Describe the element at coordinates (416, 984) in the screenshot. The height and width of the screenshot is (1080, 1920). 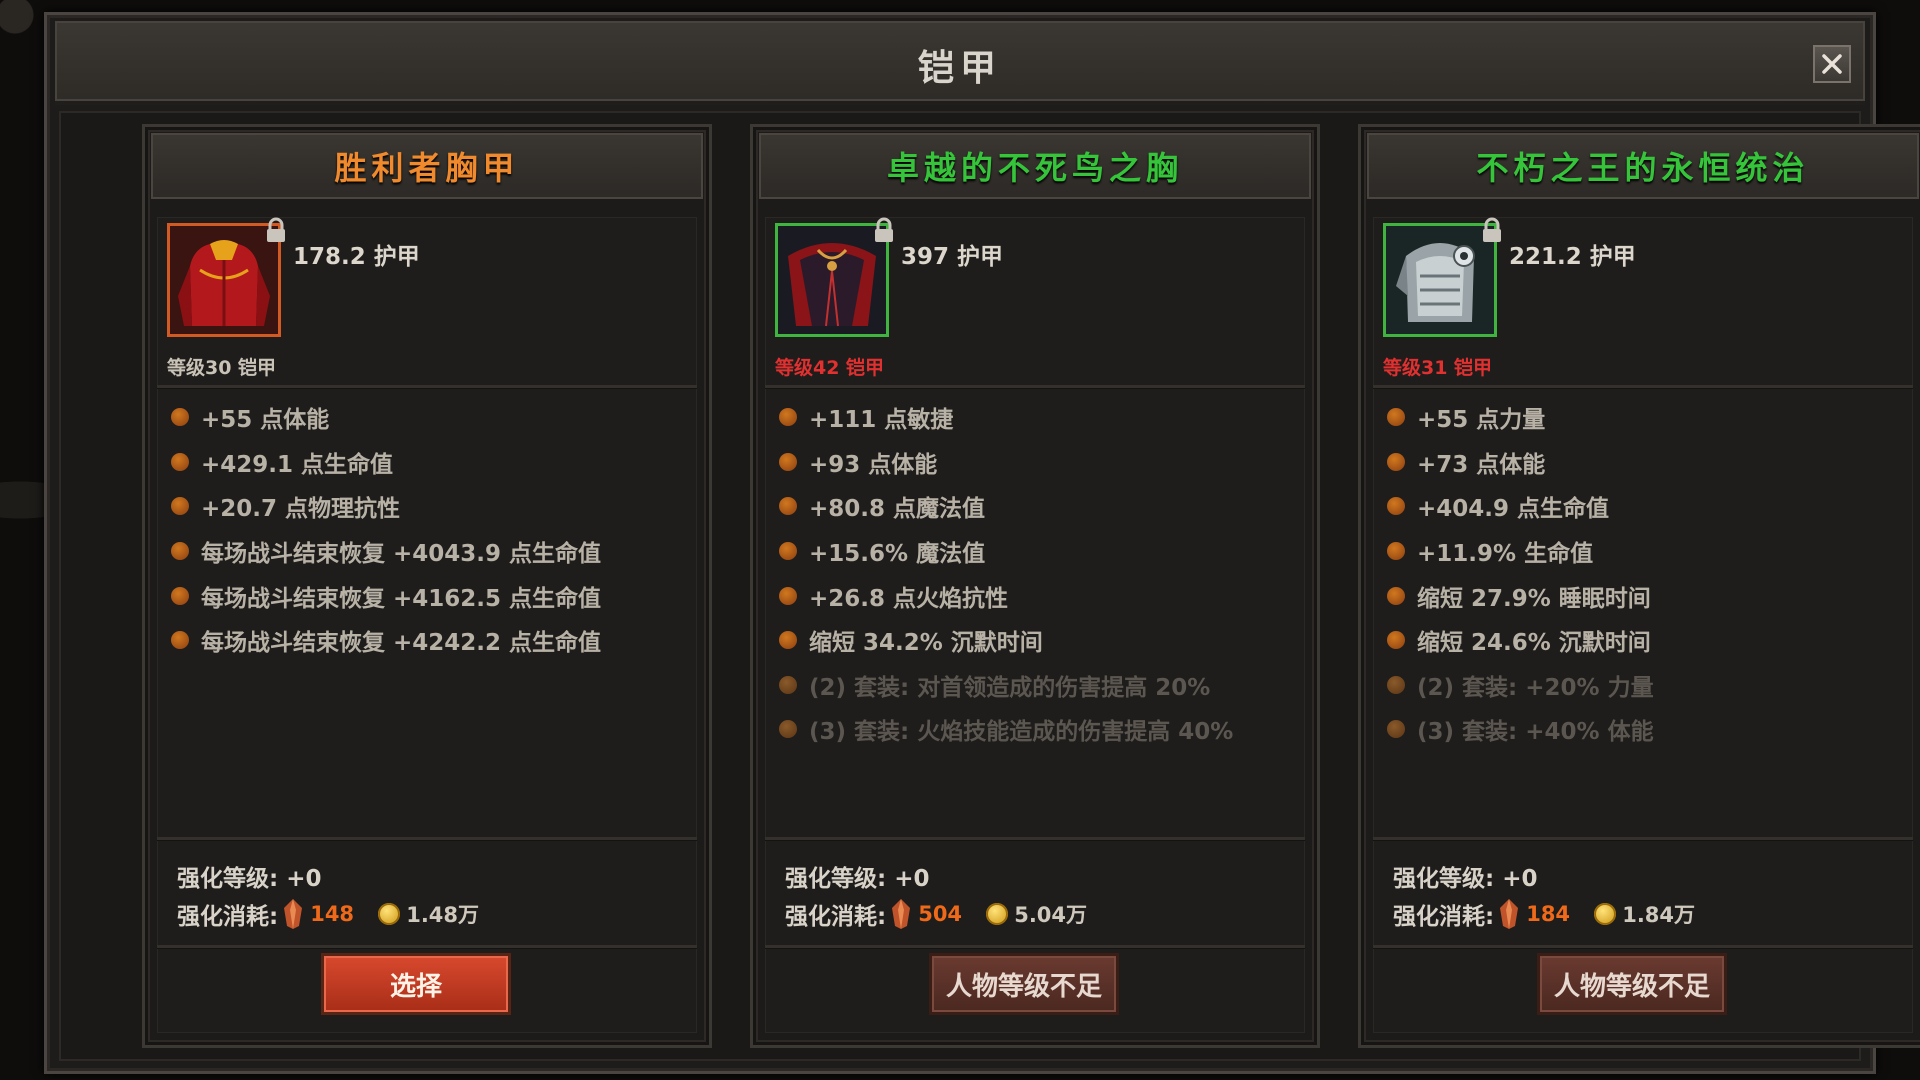
I see `select-button: 选择` at that location.